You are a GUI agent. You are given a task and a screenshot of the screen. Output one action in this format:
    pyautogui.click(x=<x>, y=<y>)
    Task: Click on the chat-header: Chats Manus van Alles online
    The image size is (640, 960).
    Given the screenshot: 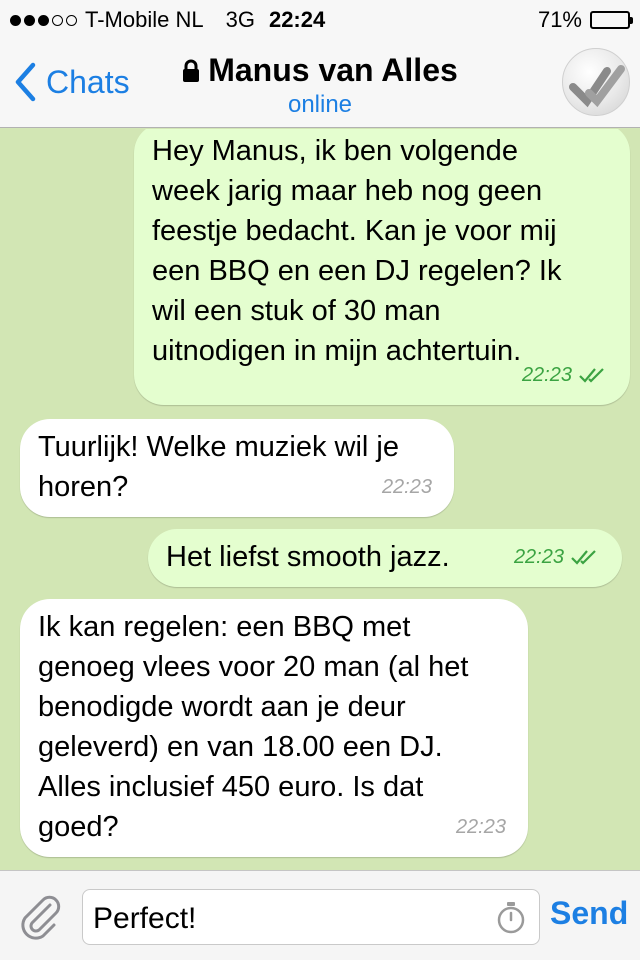 What is the action you would take?
    pyautogui.click(x=320, y=84)
    